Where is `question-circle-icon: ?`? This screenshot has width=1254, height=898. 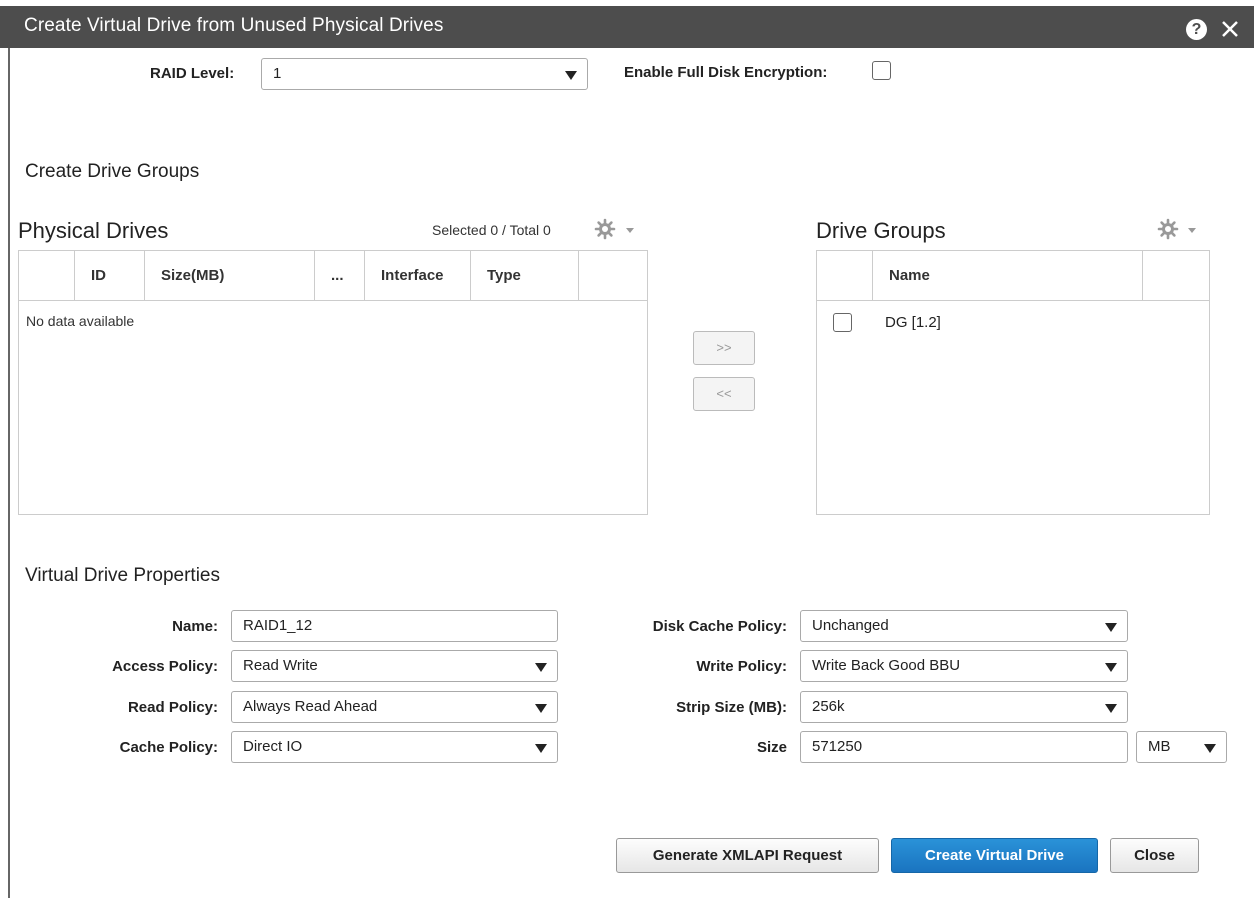
question-circle-icon: ? is located at coordinates (1196, 29).